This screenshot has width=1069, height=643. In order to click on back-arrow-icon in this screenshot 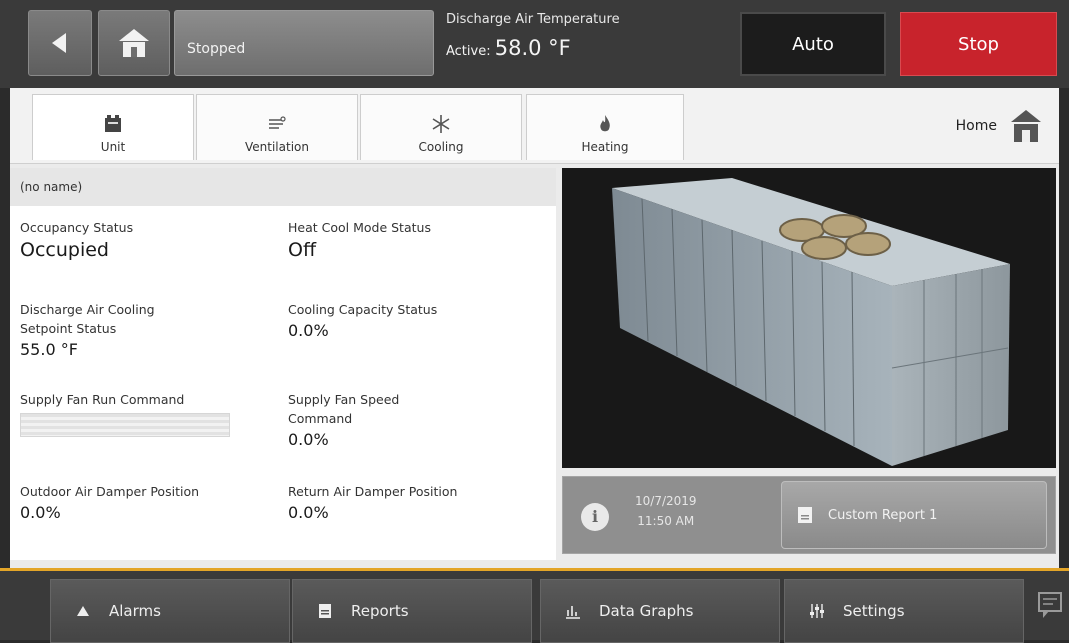, I will do `click(59, 43)`.